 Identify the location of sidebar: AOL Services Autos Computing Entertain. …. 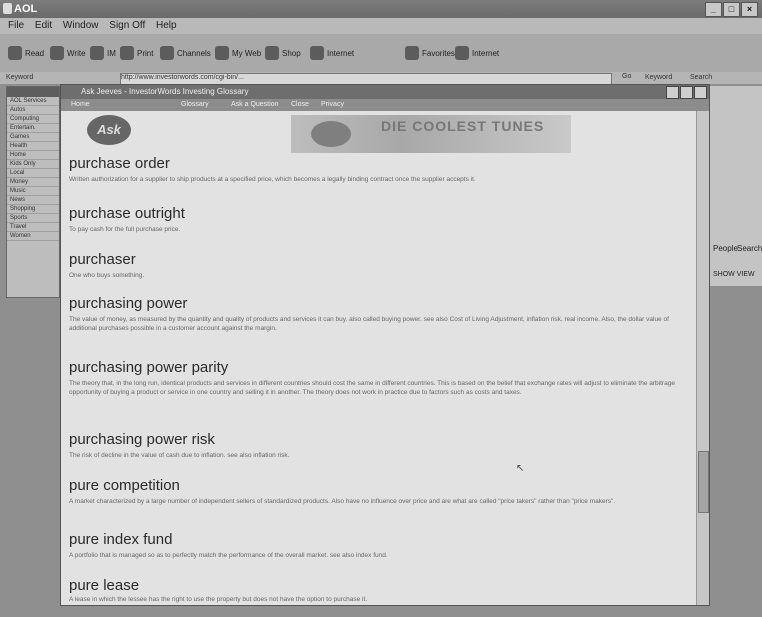
(33, 192).